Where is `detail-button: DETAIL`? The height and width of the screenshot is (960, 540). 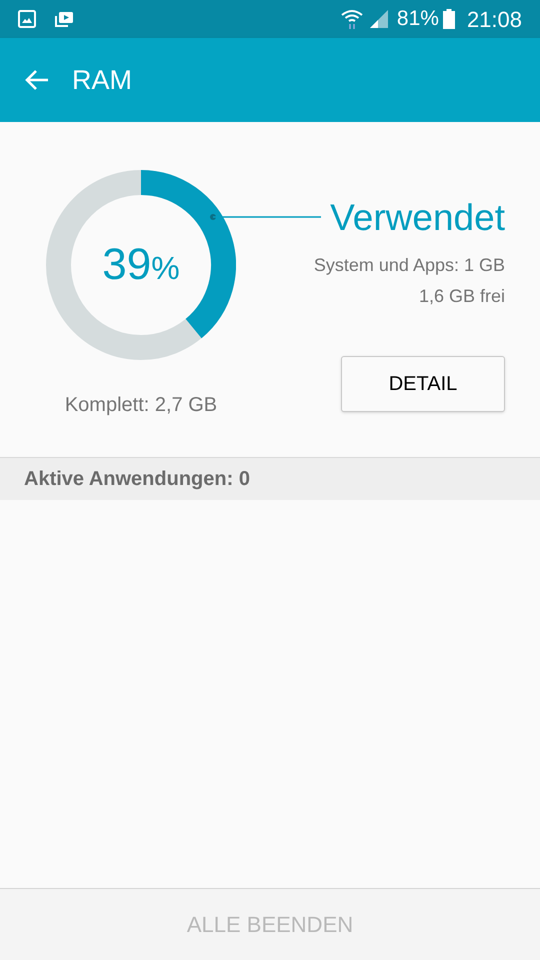
detail-button: DETAIL is located at coordinates (423, 384).